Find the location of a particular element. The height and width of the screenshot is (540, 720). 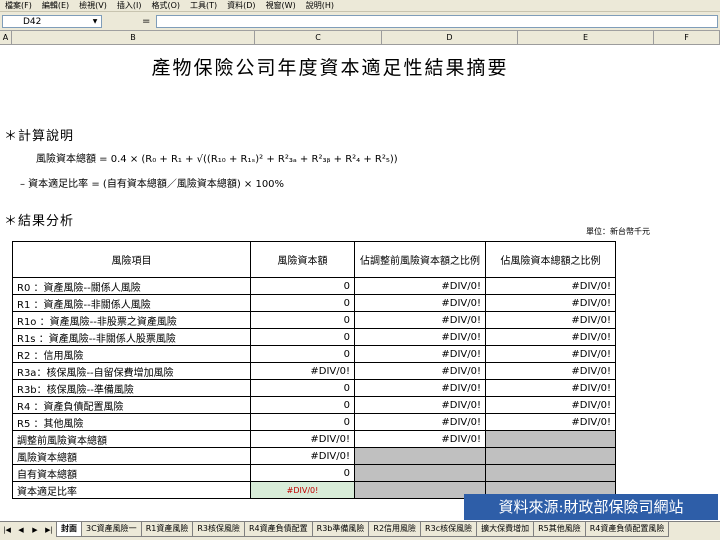

menu-insert: 插入(I) is located at coordinates (129, 5).